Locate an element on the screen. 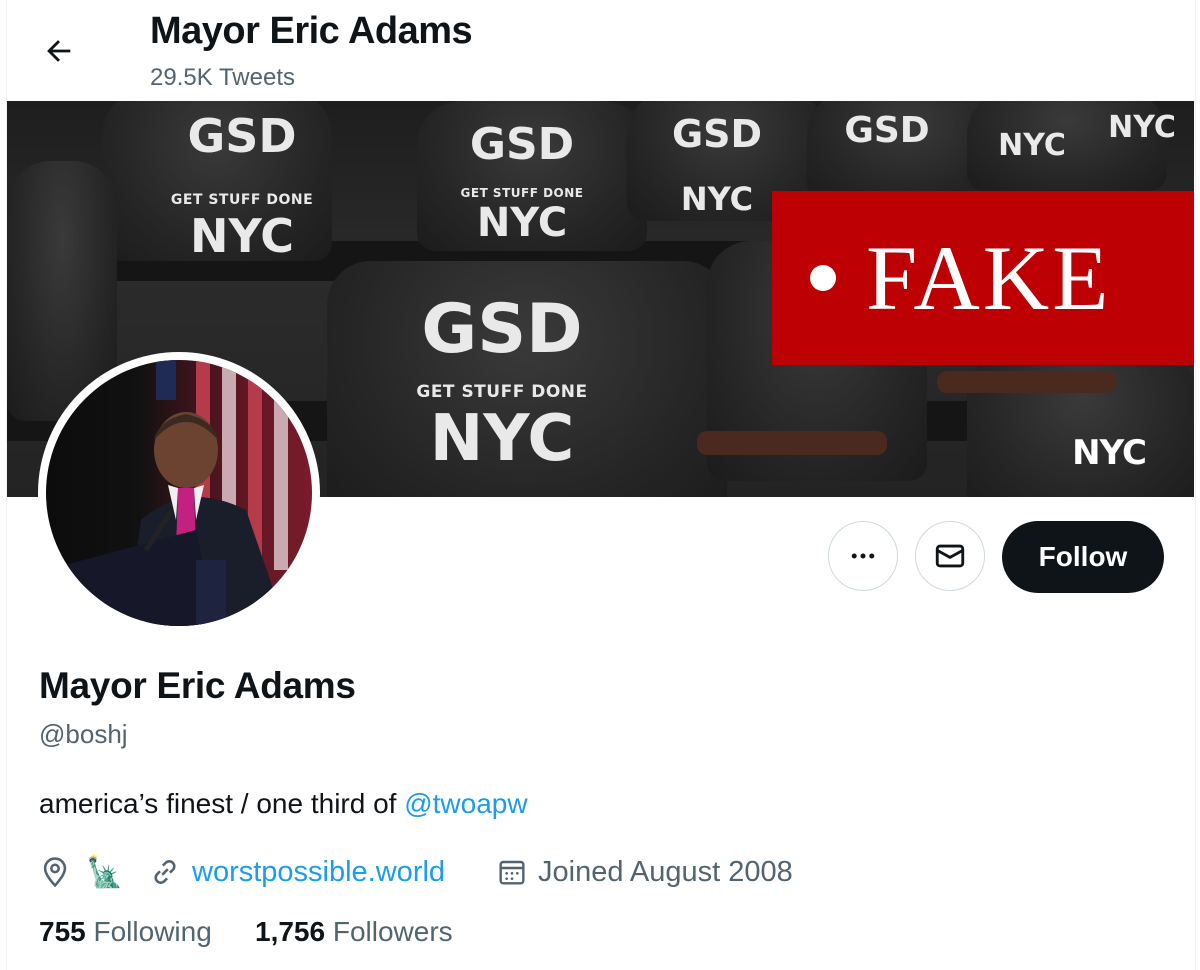  avatar-image is located at coordinates (179, 493).